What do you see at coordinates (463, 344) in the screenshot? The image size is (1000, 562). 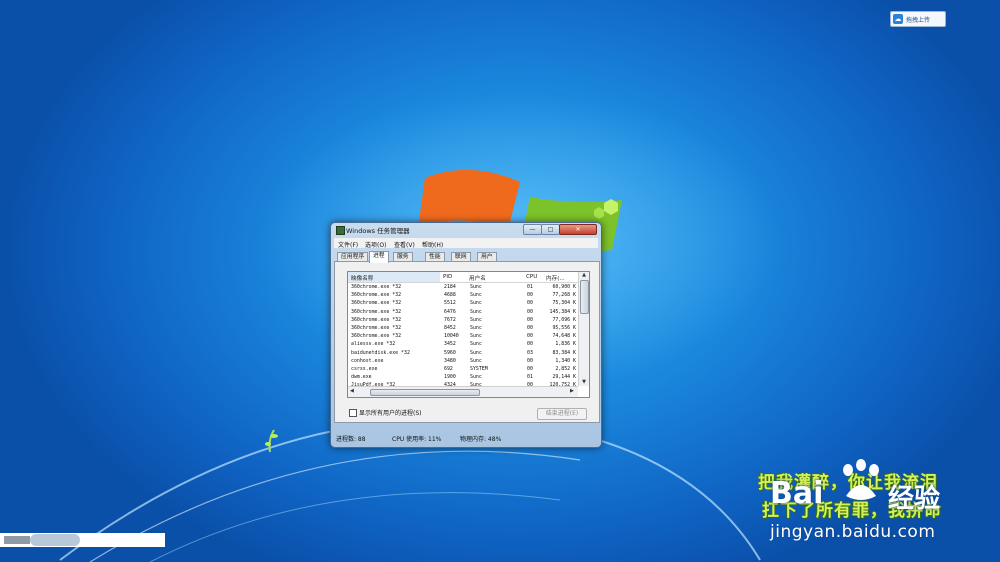 I see `table-row: aliessv.exe *32 3452 Sunc 00 1,836 K` at bounding box center [463, 344].